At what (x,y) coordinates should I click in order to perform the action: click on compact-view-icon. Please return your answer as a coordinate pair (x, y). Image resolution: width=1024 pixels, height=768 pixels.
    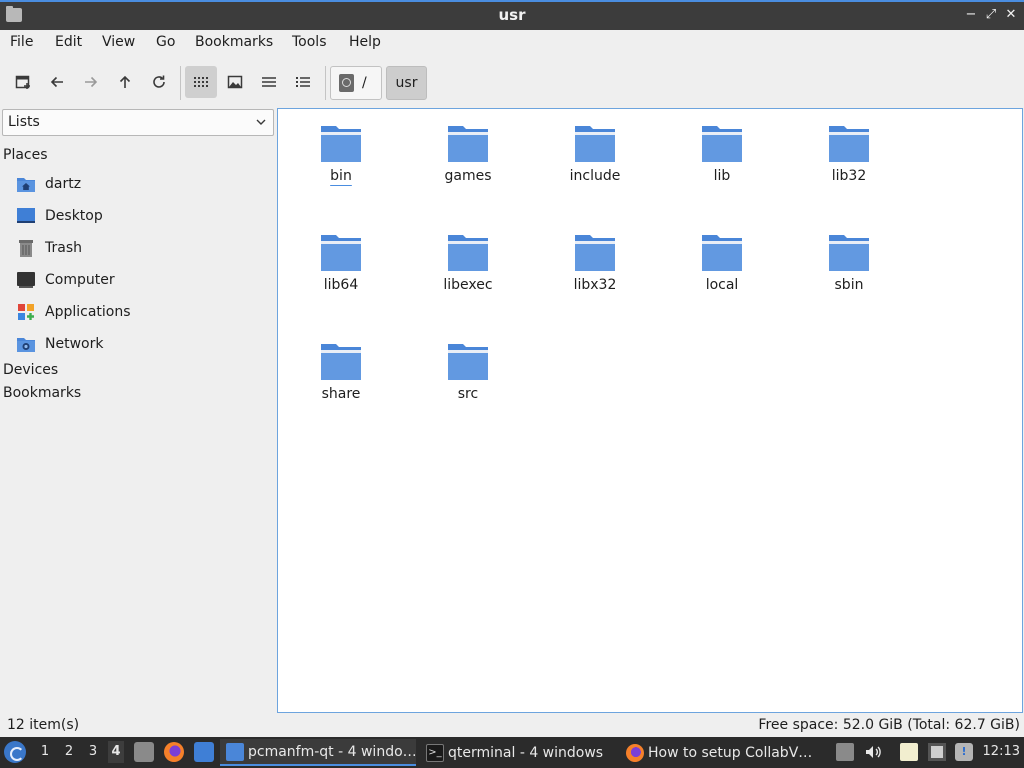
    Looking at the image, I should click on (269, 82).